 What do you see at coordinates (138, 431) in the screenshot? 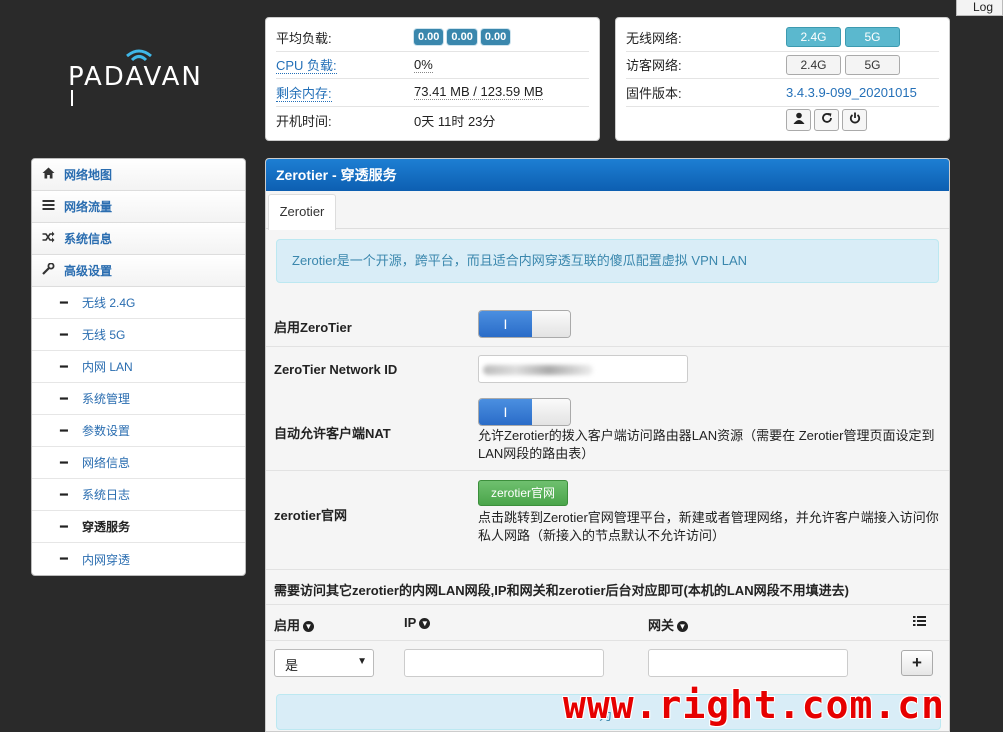
I see `sidebar-subitem-params: ━ 参数设置` at bounding box center [138, 431].